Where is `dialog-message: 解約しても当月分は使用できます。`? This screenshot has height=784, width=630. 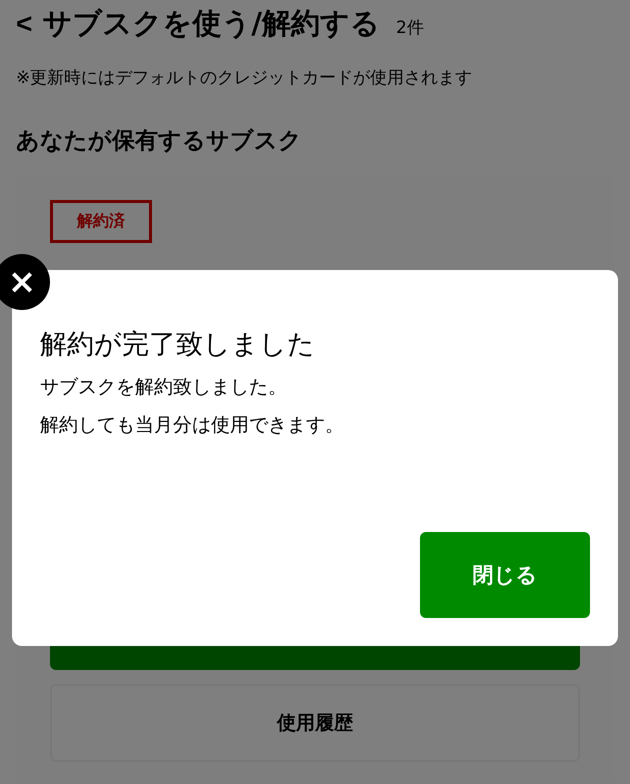
dialog-message: 解約しても当月分は使用できます。 is located at coordinates (192, 425).